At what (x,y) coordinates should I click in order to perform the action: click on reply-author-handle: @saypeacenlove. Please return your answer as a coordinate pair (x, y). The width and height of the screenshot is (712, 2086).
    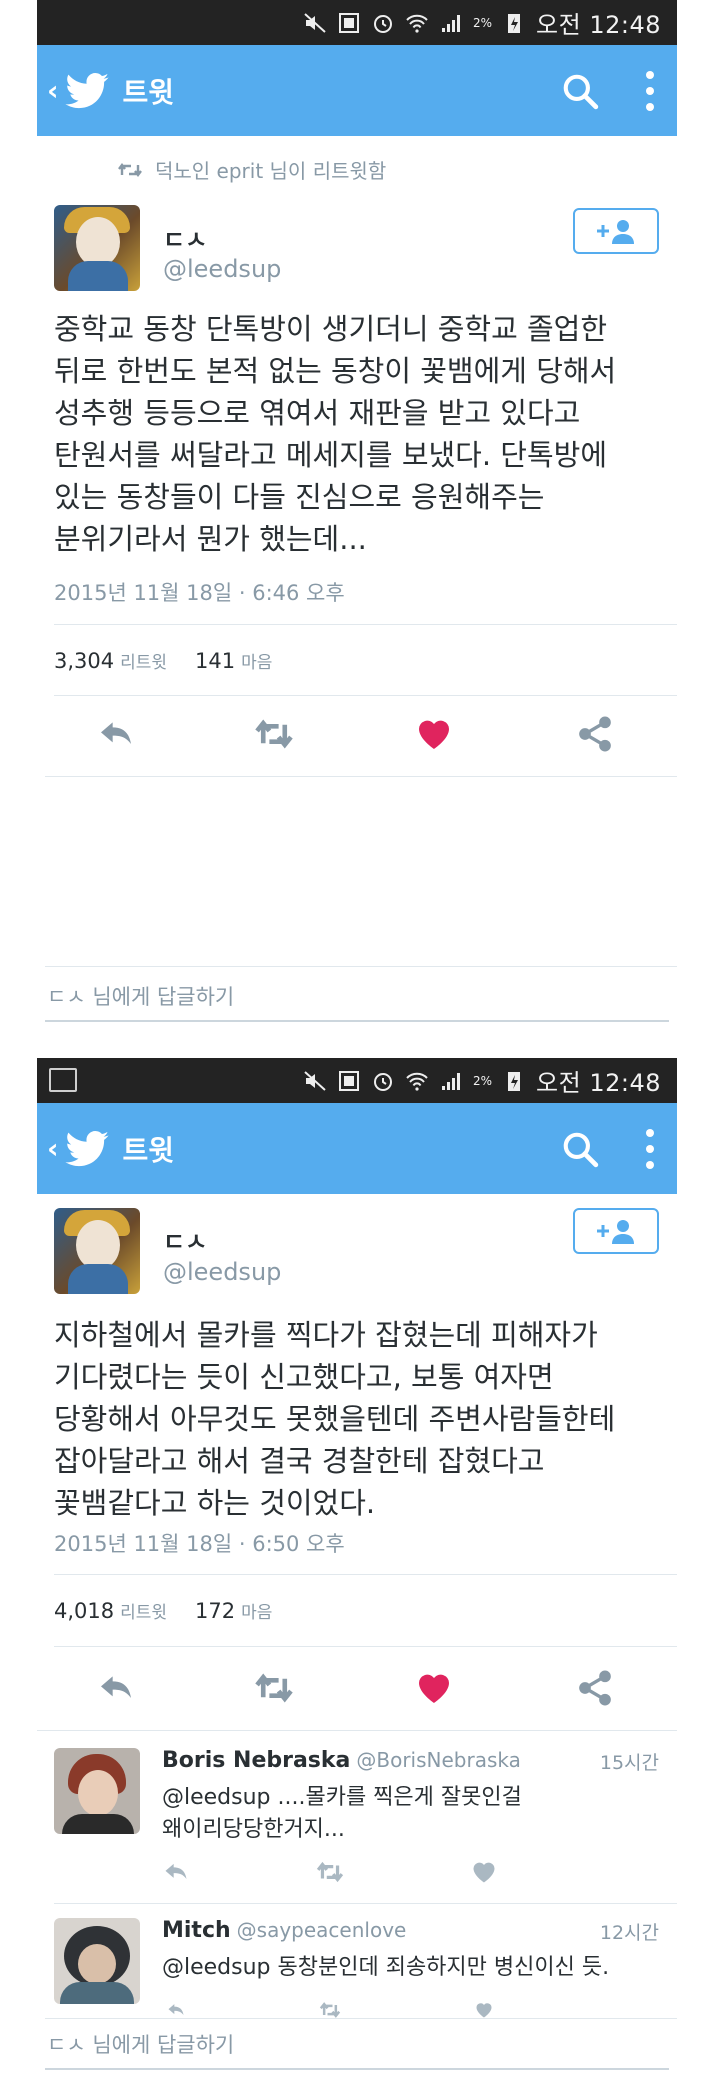
    Looking at the image, I should click on (321, 1930).